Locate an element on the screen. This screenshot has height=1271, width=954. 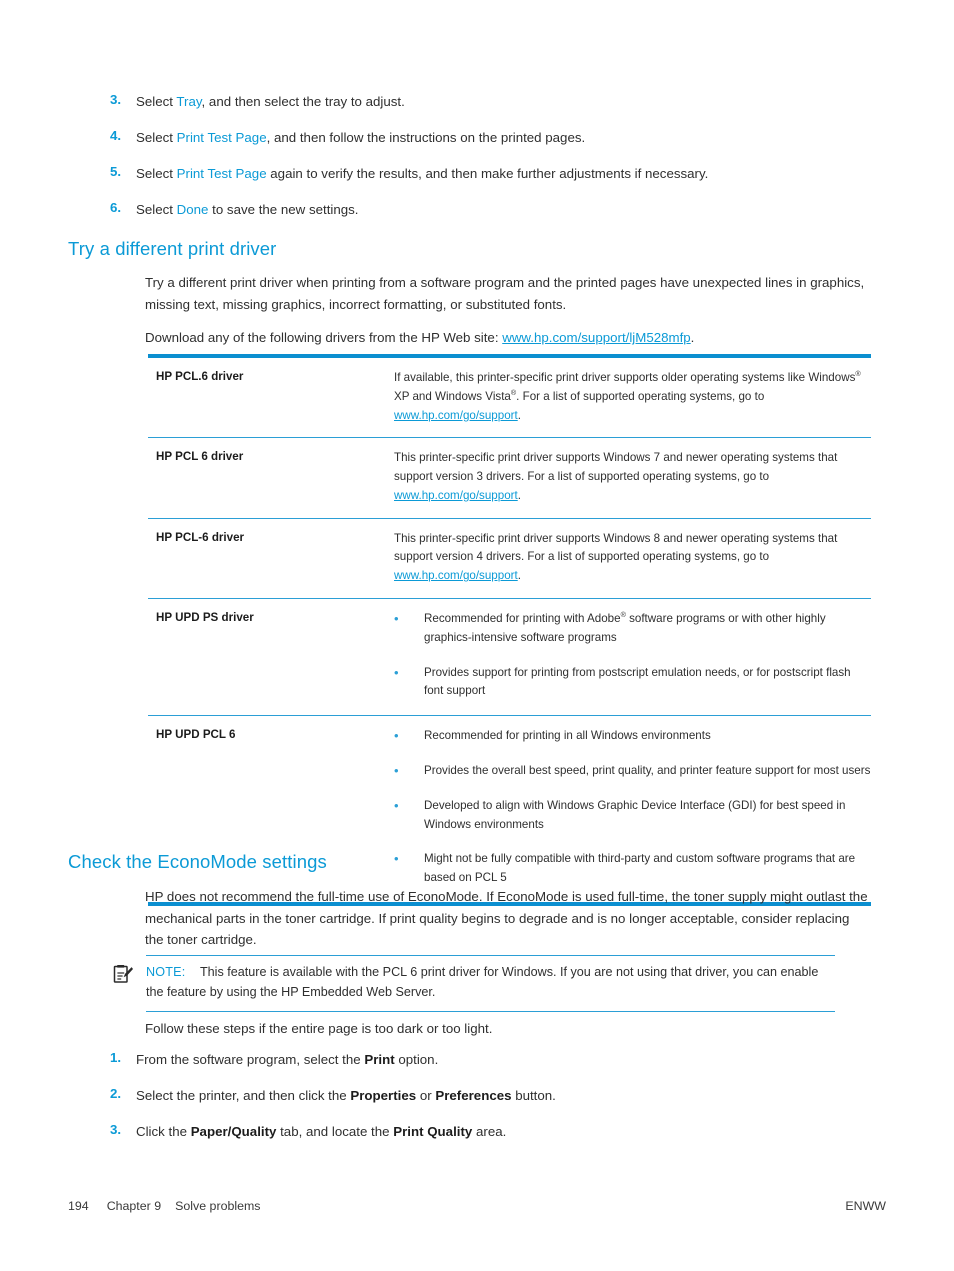
ui-term: Tray is located at coordinates (188, 101).